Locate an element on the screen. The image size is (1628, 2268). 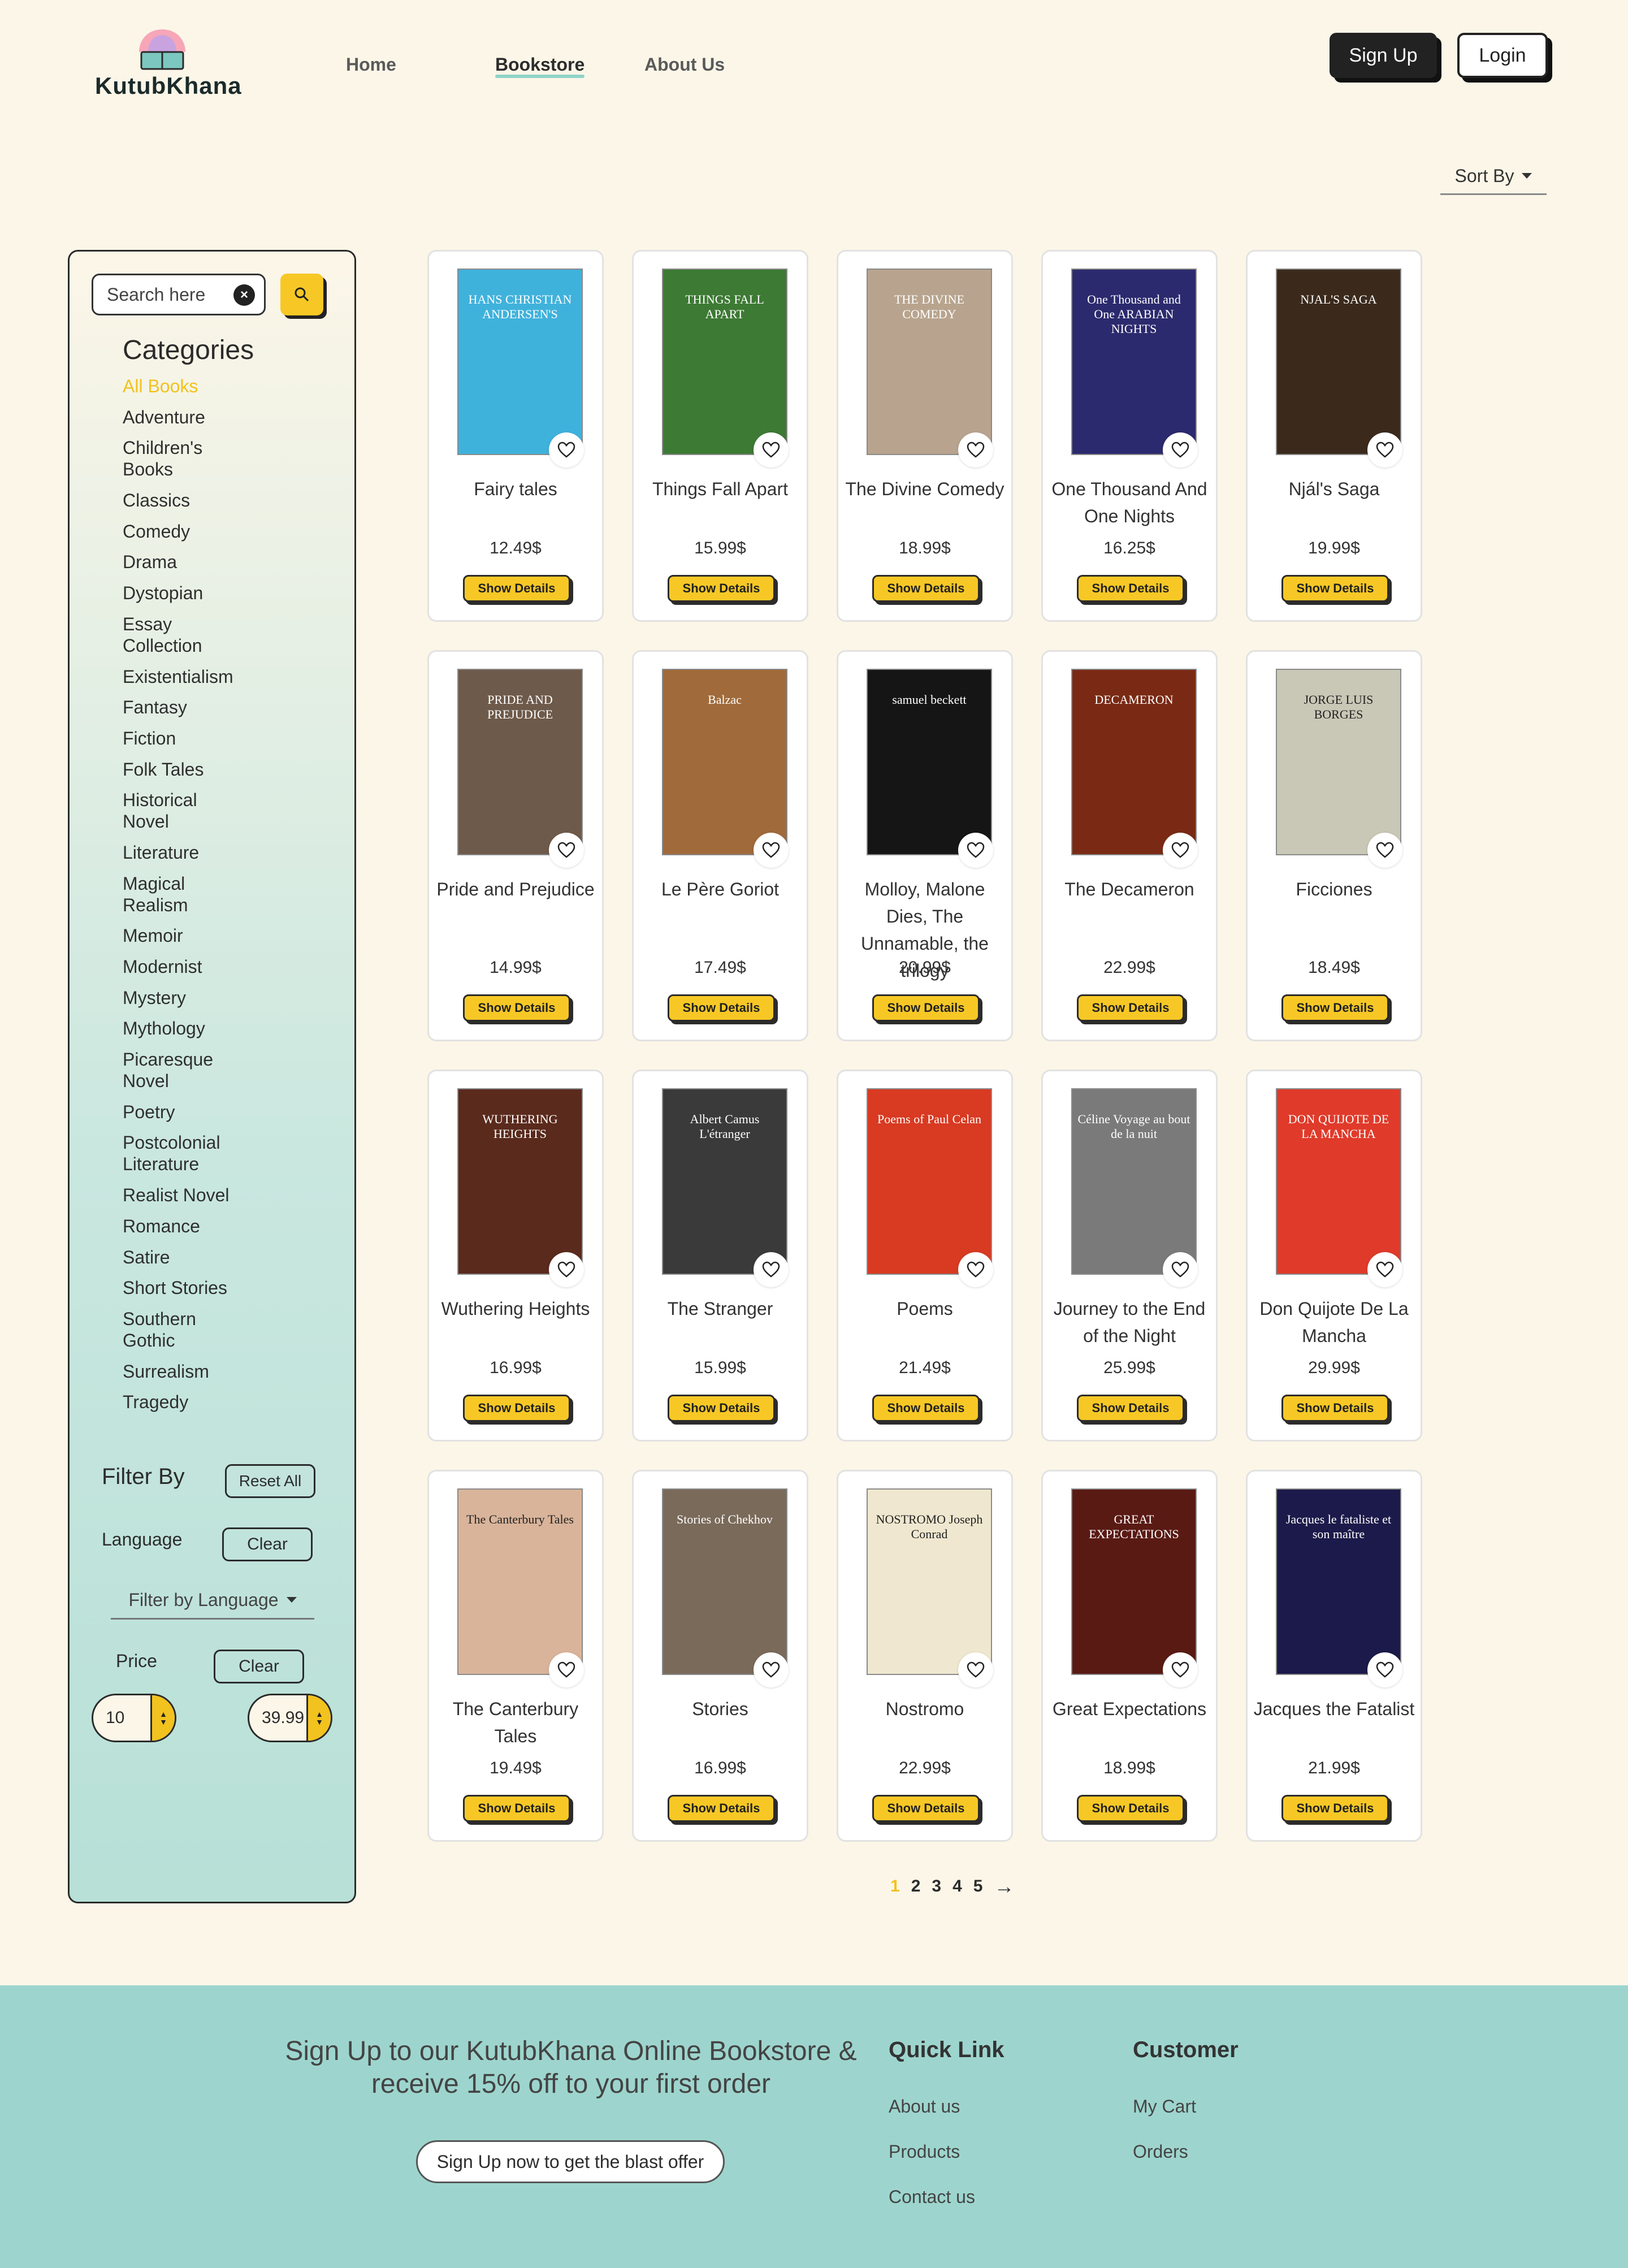
nav-home: Home is located at coordinates (371, 64).